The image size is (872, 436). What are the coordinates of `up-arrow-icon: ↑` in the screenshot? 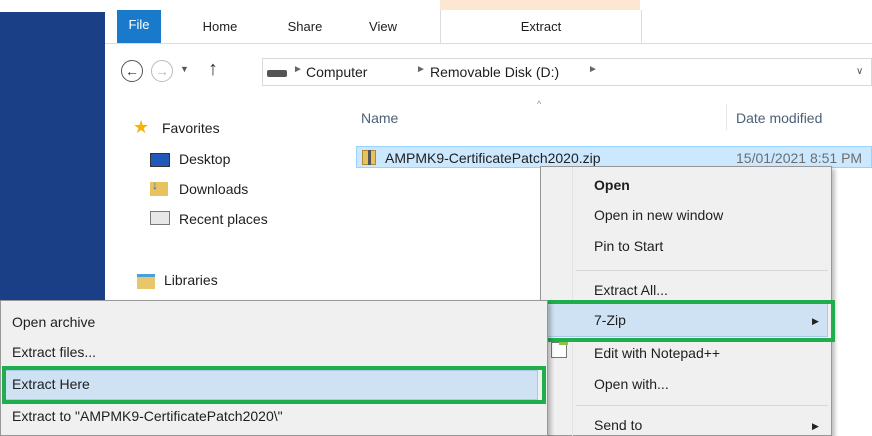 It's located at (213, 69).